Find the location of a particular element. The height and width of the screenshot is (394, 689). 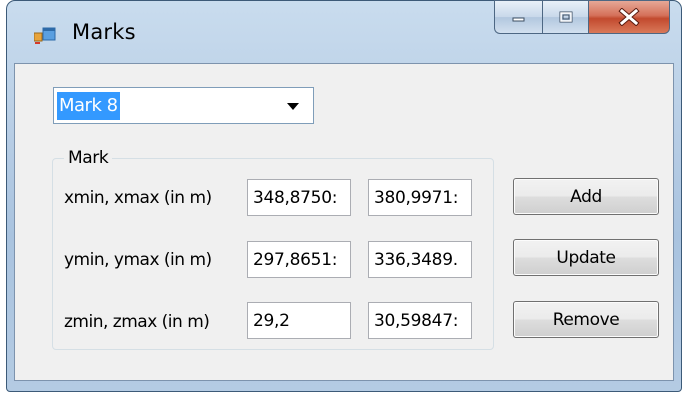

zmin-value: 29,2 is located at coordinates (271, 321).